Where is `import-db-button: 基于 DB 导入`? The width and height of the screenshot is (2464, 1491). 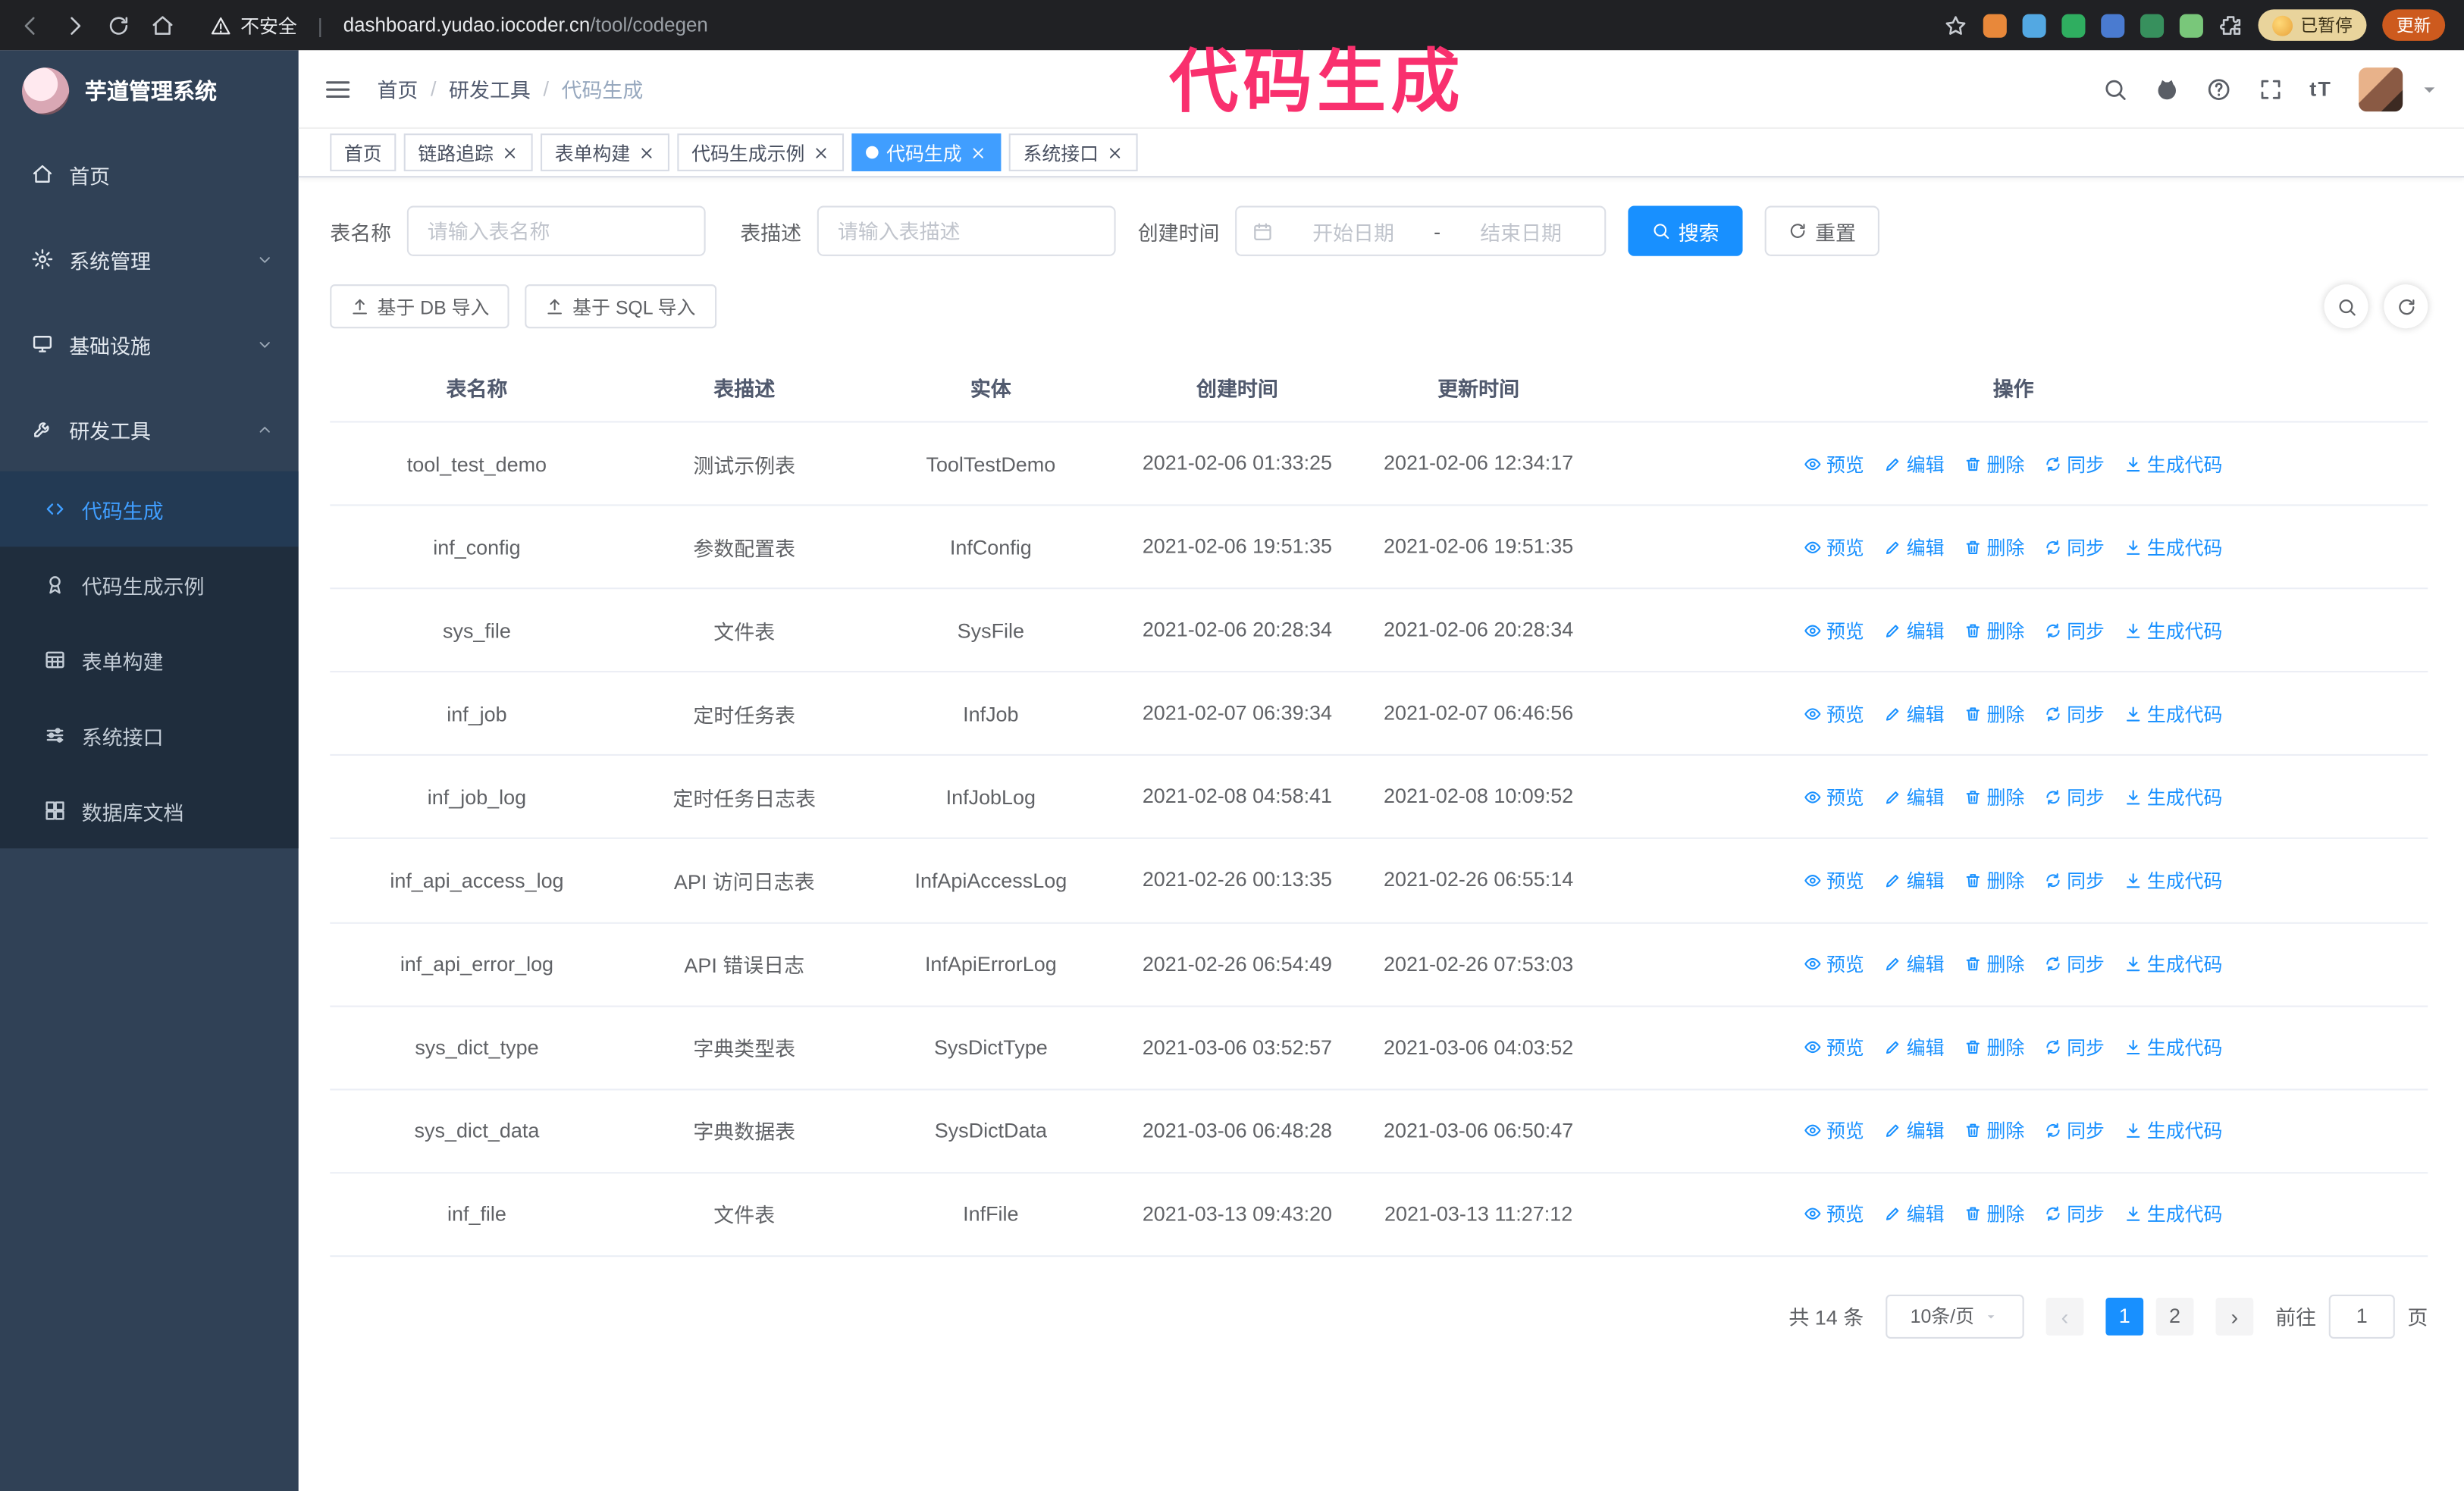 import-db-button: 基于 DB 导入 is located at coordinates (420, 306).